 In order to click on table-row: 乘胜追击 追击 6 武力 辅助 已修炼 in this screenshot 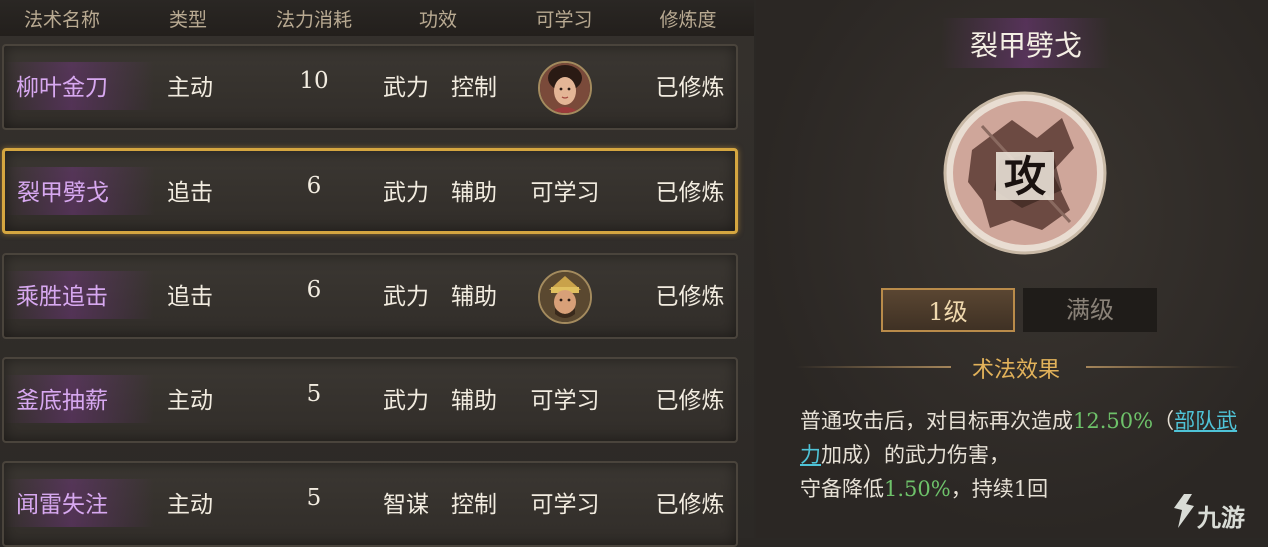, I will do `click(370, 296)`.